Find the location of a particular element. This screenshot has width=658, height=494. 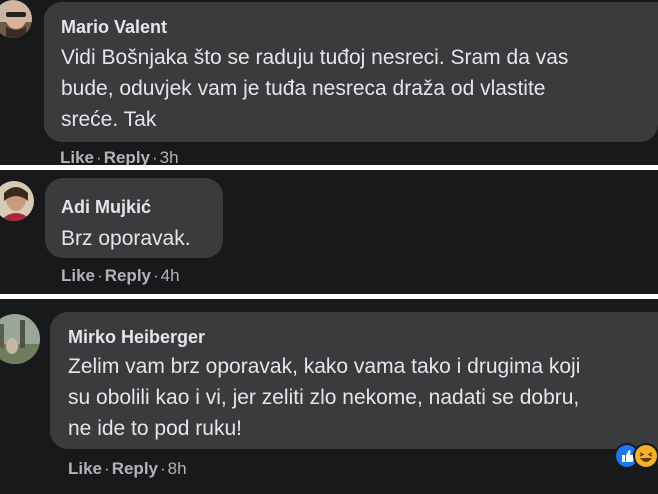

comment-actions: Like · Reply · 8h is located at coordinates (127, 469).